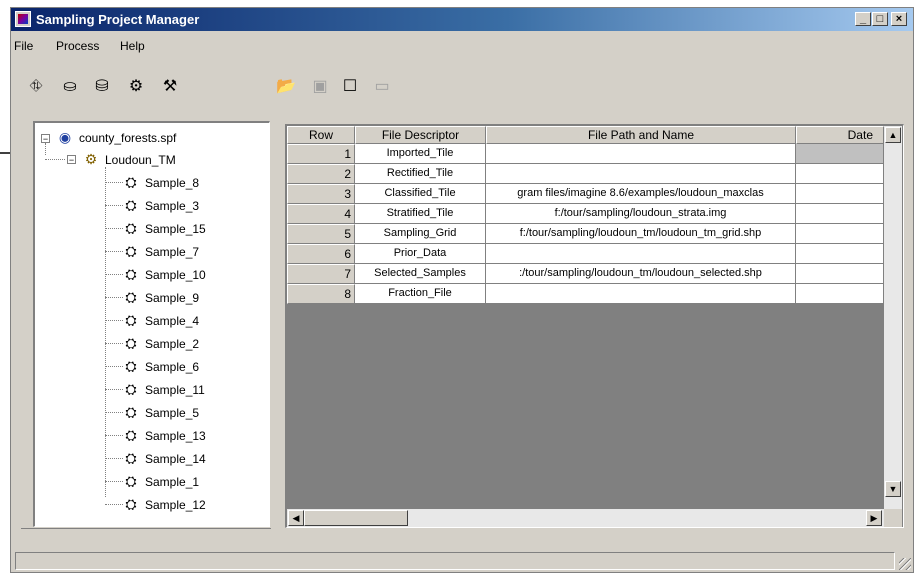 This screenshot has height=575, width=916. I want to click on horizontal-scroll-thumb, so click(356, 518).